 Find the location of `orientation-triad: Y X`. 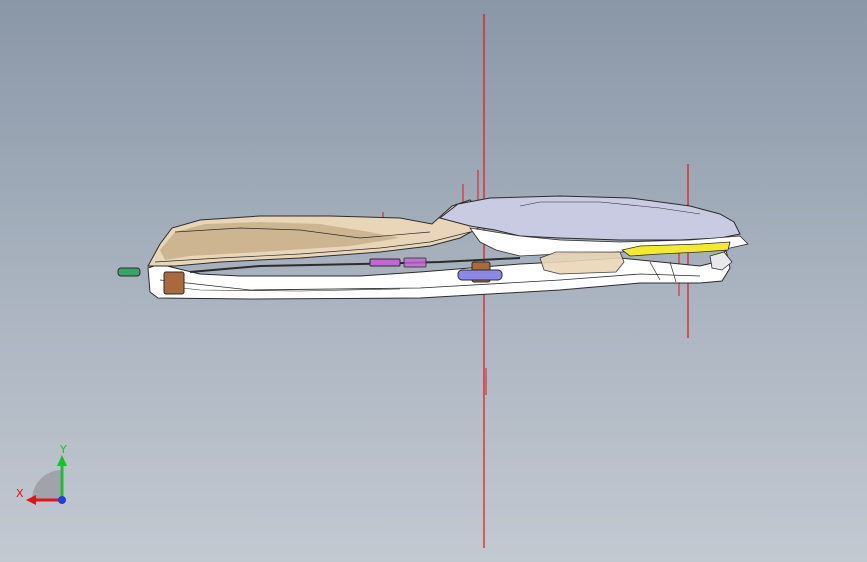

orientation-triad: Y X is located at coordinates (41, 474).